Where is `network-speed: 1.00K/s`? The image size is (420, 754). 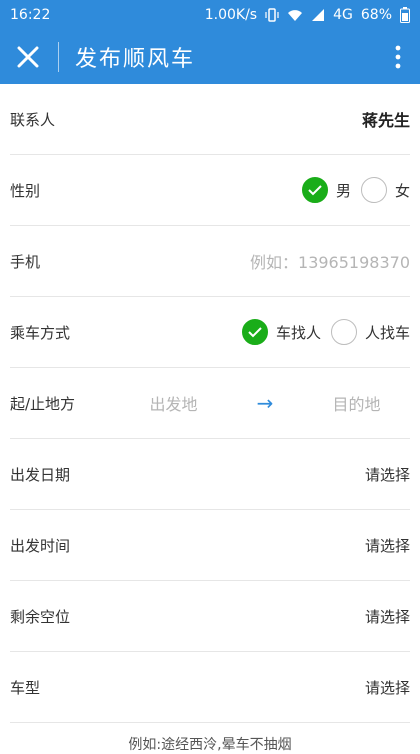 network-speed: 1.00K/s is located at coordinates (231, 15).